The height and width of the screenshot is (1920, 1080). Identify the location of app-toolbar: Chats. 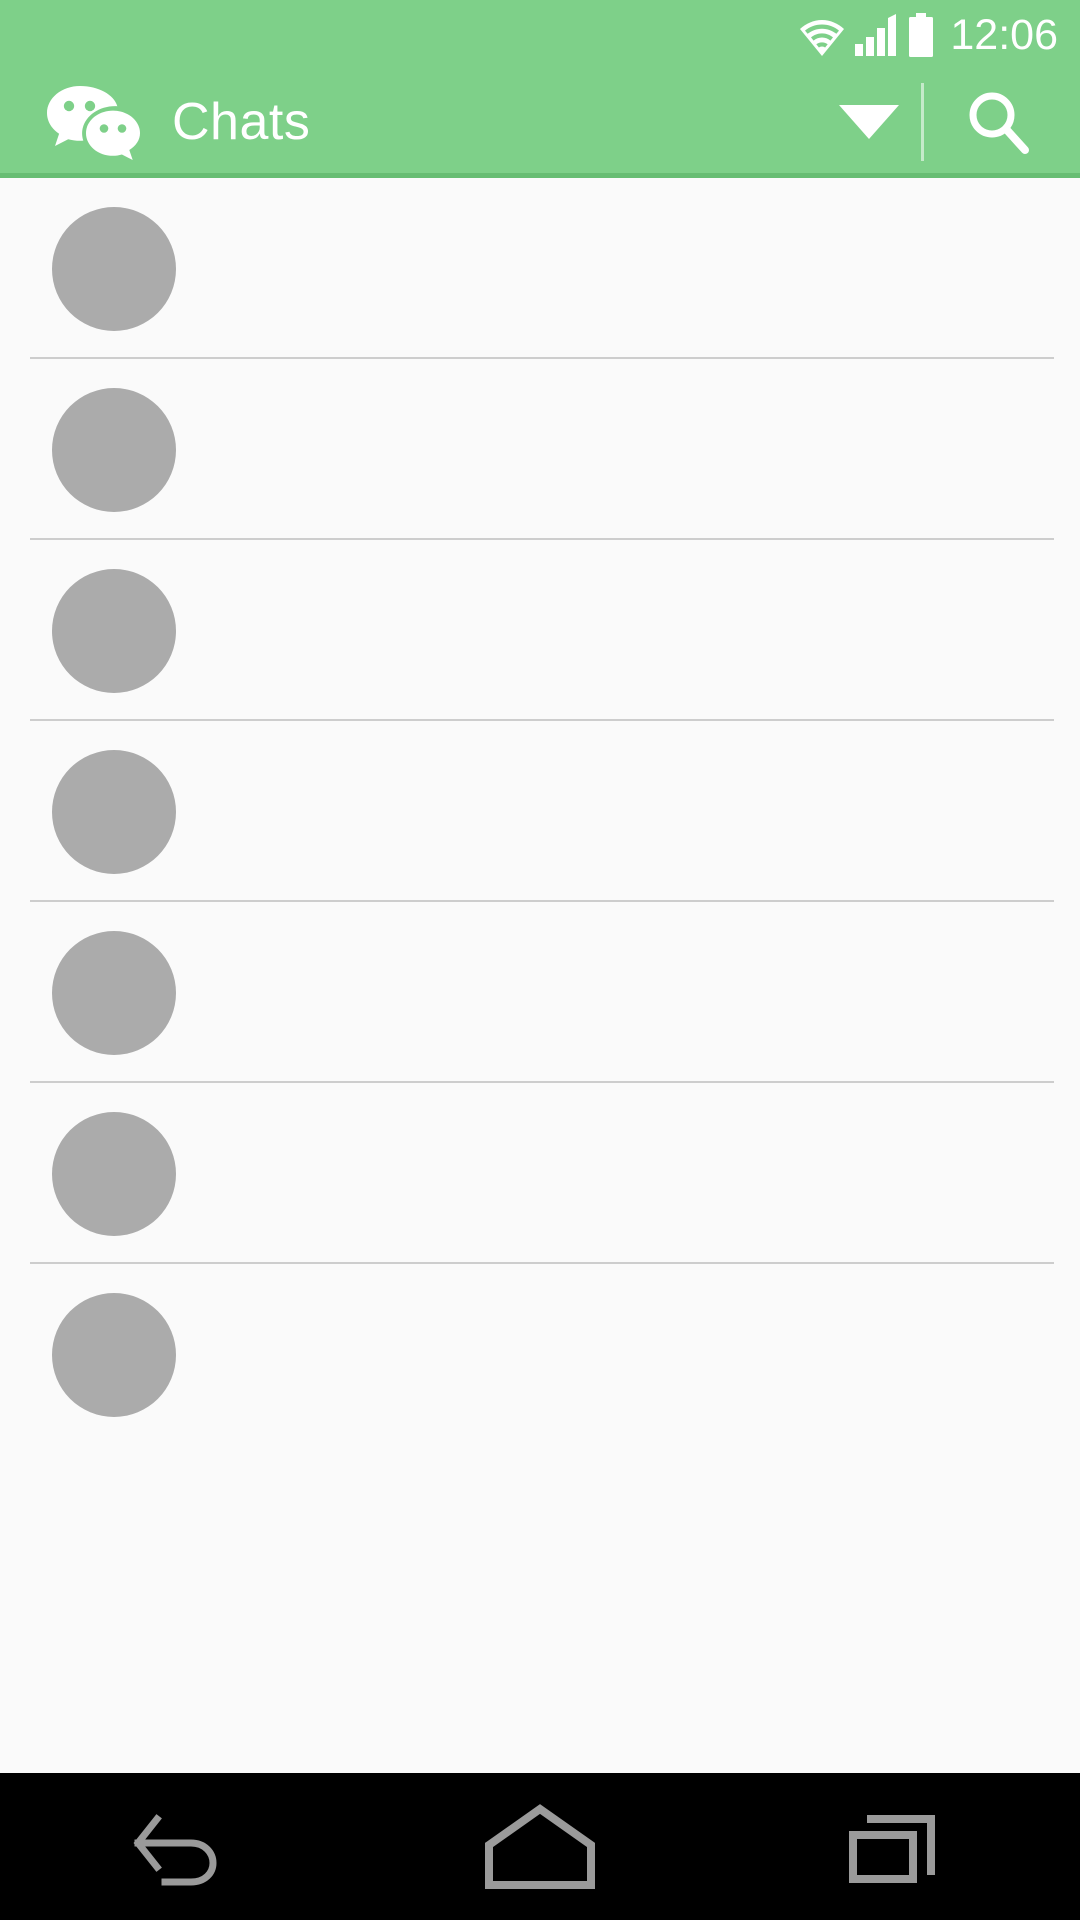
(540, 124).